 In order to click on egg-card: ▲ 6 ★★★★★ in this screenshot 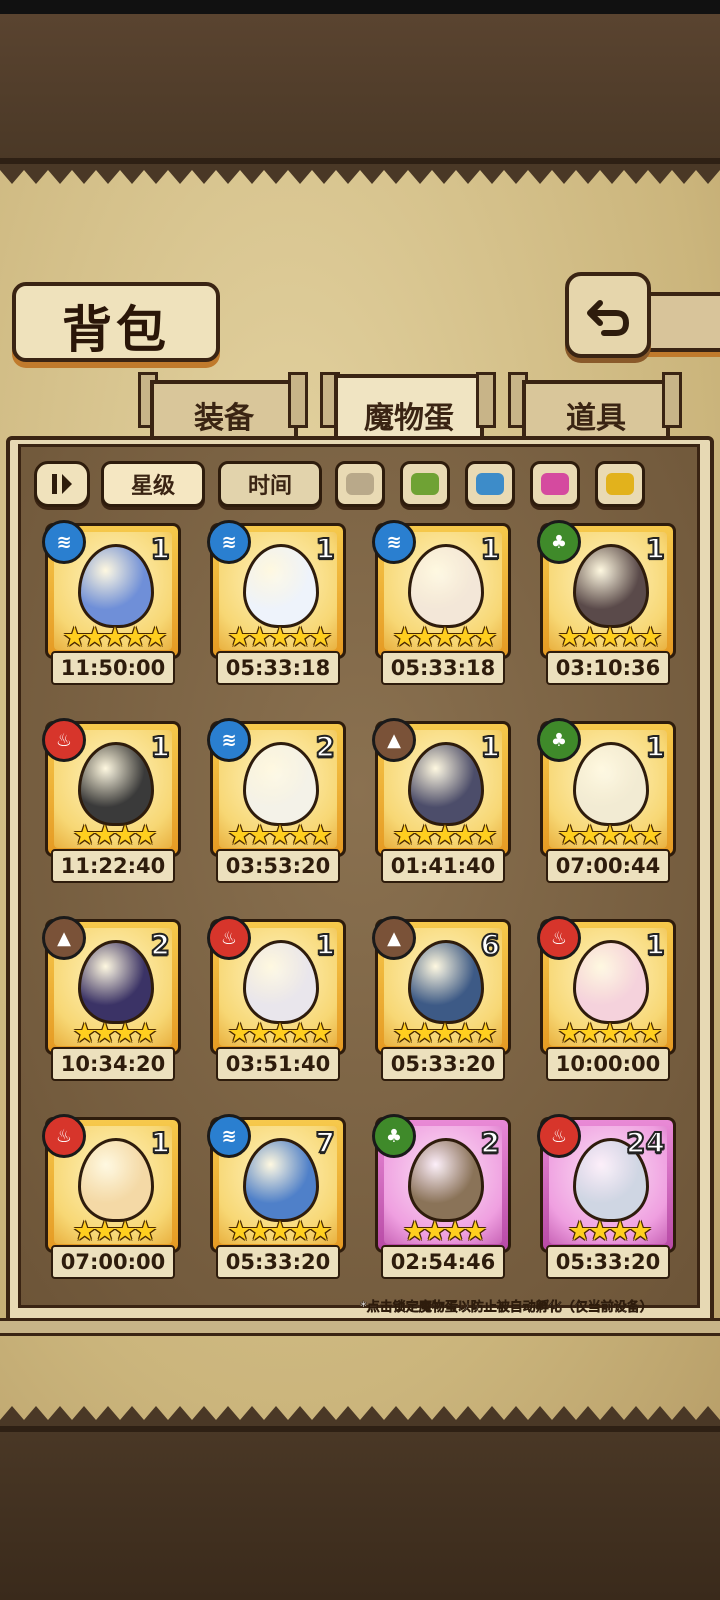, I will do `click(441, 985)`.